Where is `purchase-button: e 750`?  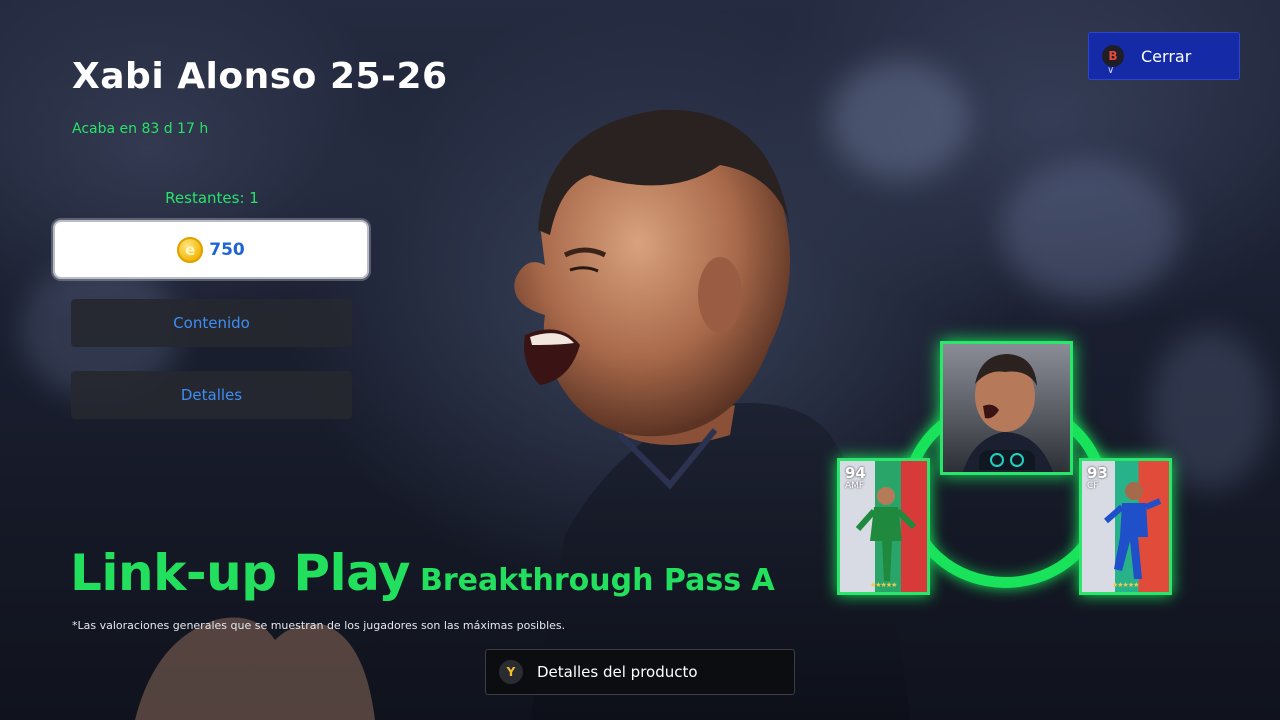 purchase-button: e 750 is located at coordinates (211, 249).